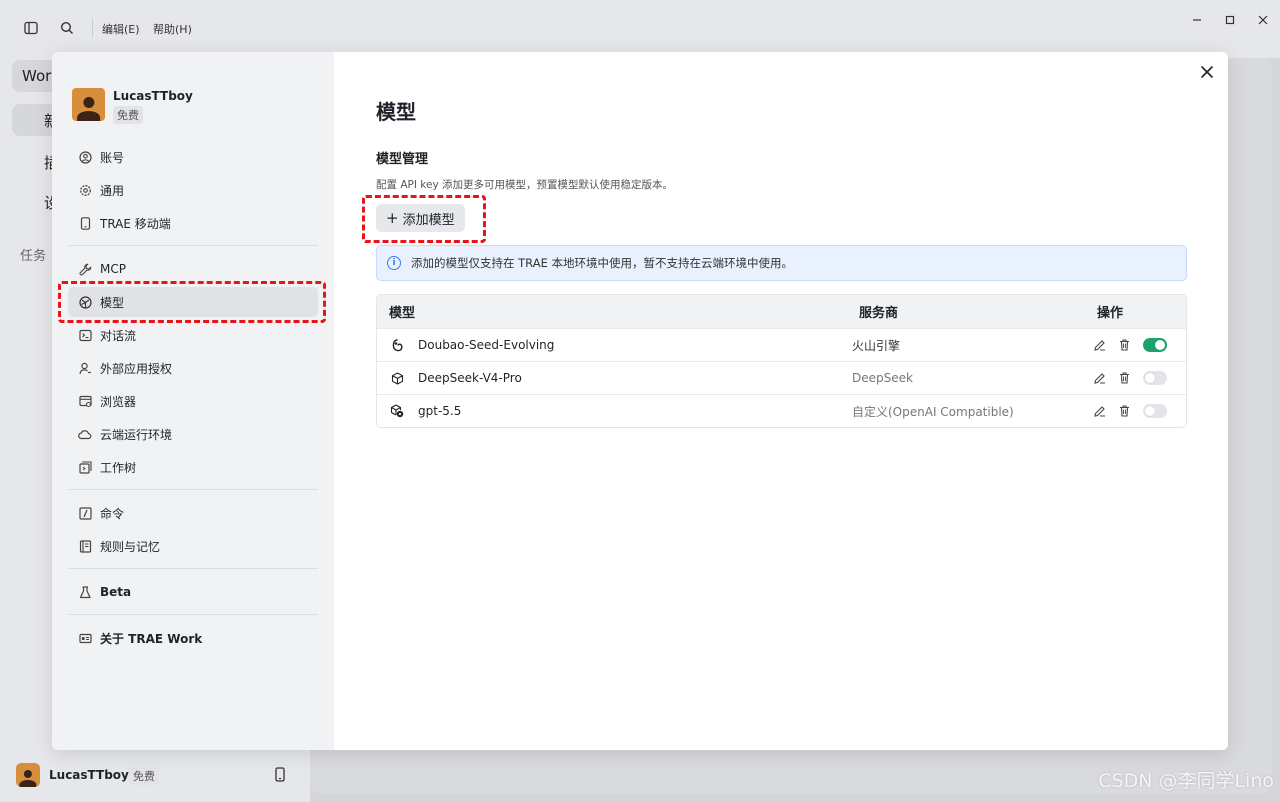 The image size is (1280, 802). What do you see at coordinates (193, 157) in the screenshot?
I see `nav-item-account: 账号` at bounding box center [193, 157].